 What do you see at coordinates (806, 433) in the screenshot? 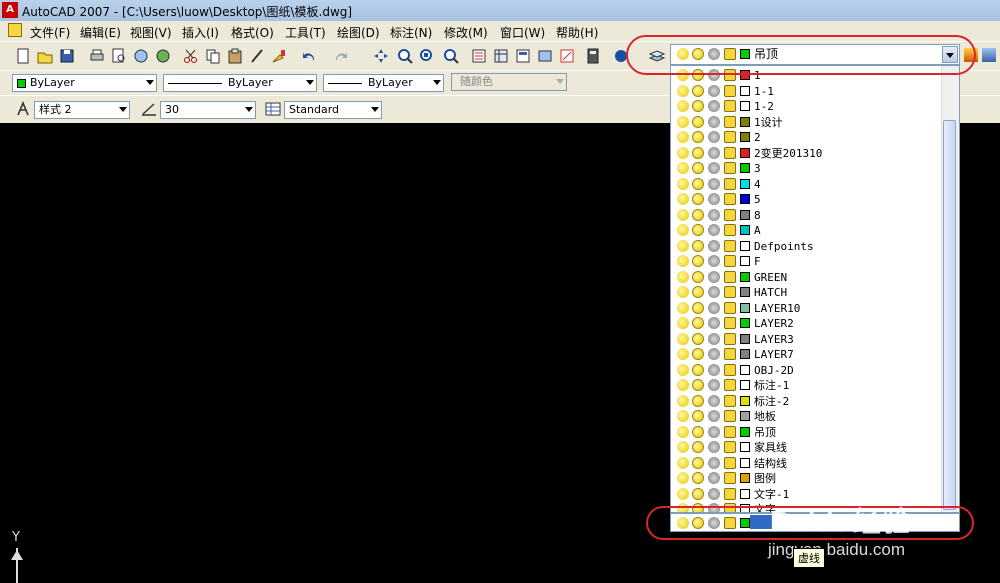
I see `layer-row: 吊顶` at bounding box center [806, 433].